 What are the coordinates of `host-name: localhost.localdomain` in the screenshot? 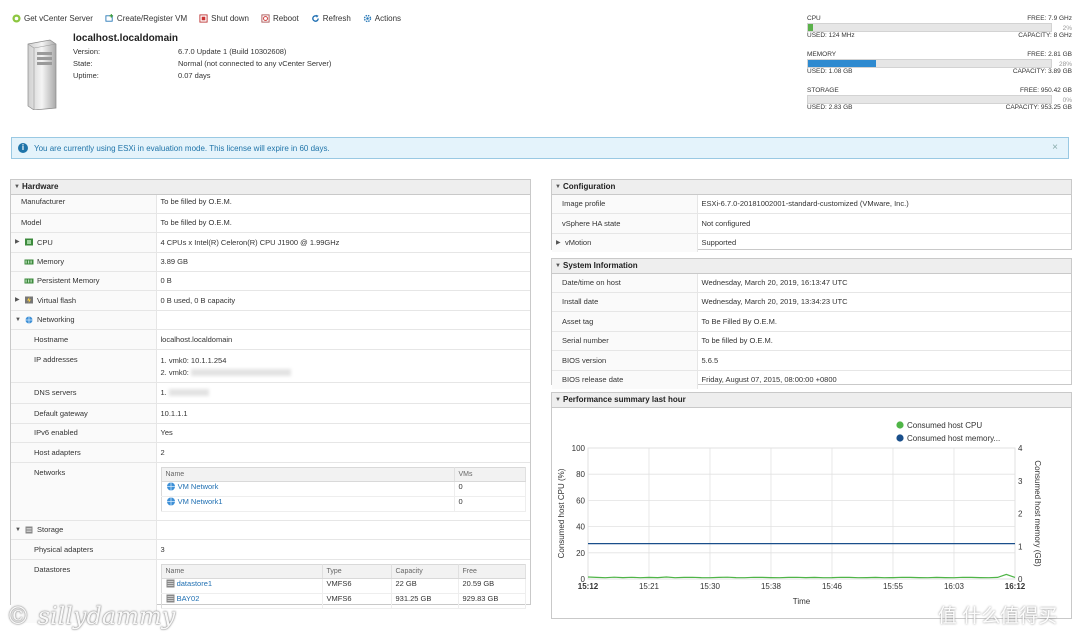 It's located at (126, 38).